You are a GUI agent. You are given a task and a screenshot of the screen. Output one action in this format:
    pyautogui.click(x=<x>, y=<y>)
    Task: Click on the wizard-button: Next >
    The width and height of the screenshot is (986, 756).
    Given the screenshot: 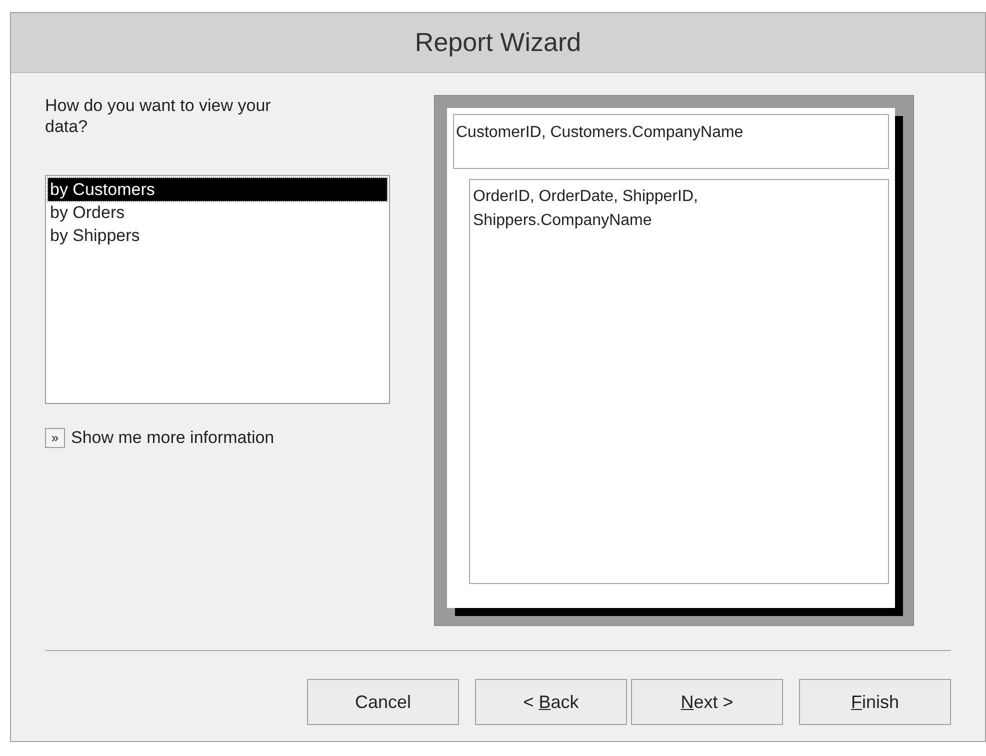 What is the action you would take?
    pyautogui.click(x=707, y=702)
    